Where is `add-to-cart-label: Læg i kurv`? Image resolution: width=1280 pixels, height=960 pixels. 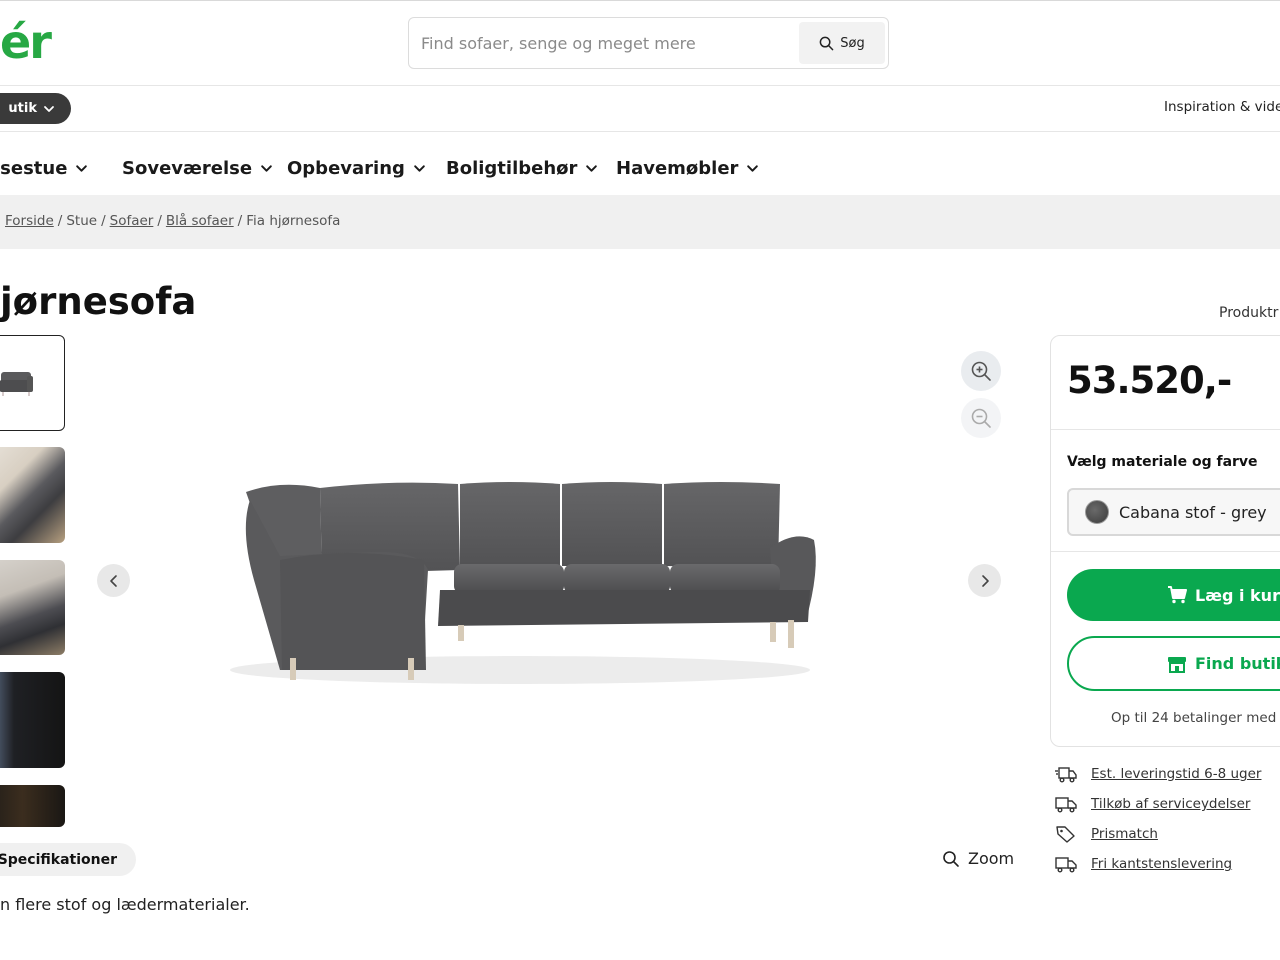 add-to-cart-label: Læg i kurv is located at coordinates (1237, 595).